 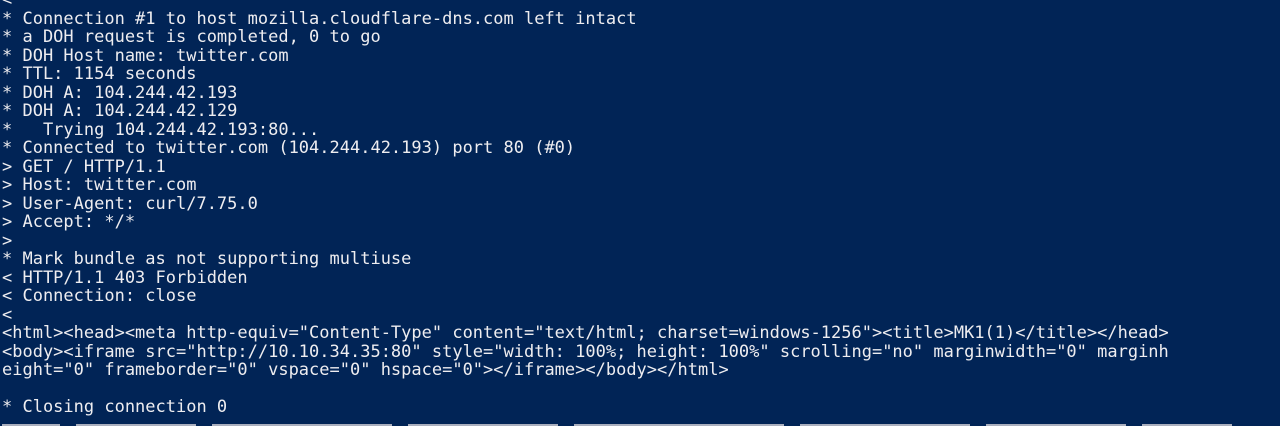 I want to click on terminal-line: * a DOH request is completed, 0 to go, so click(x=191, y=37).